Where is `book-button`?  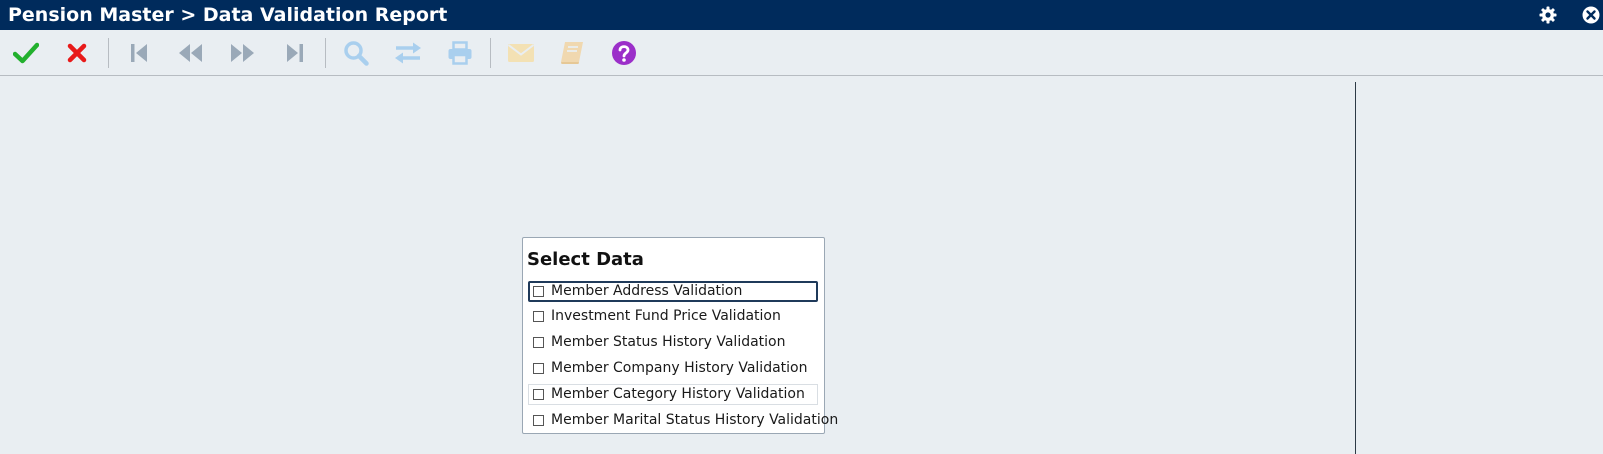 book-button is located at coordinates (572, 53).